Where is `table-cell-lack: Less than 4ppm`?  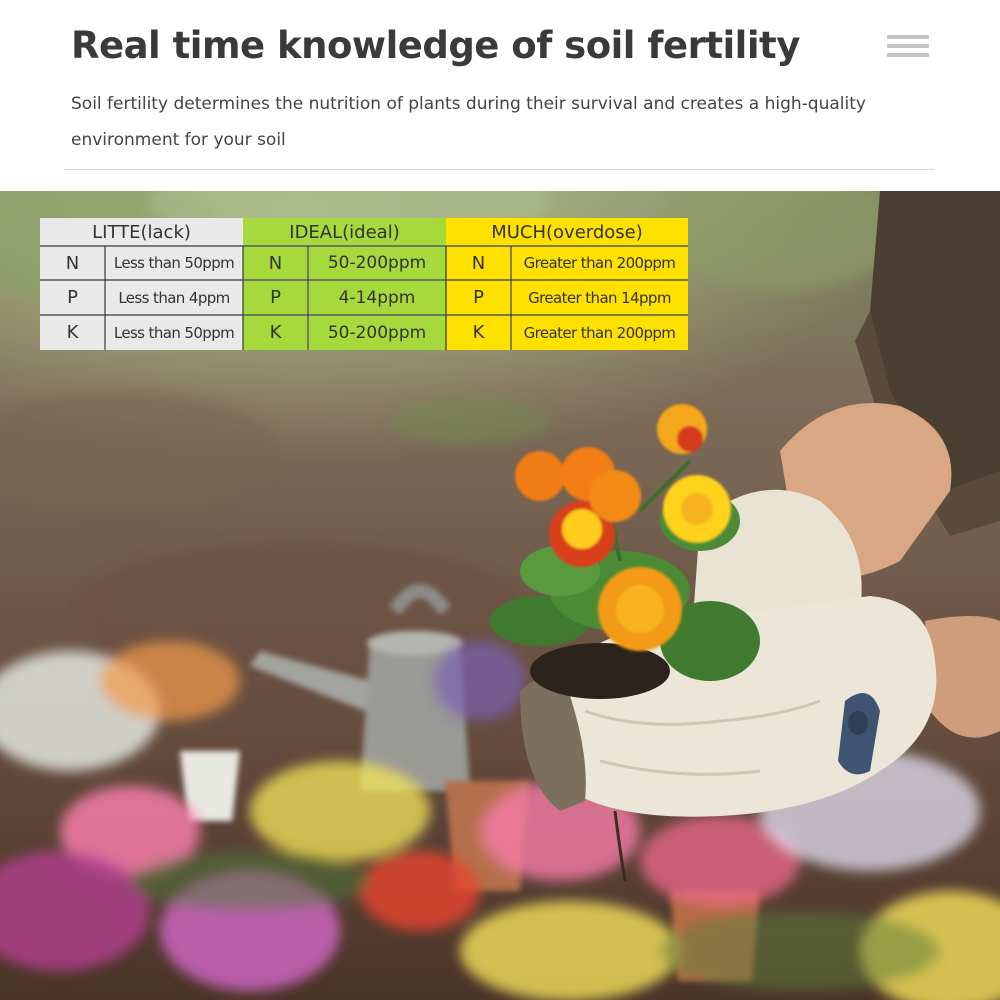
table-cell-lack: Less than 4ppm is located at coordinates (174, 297).